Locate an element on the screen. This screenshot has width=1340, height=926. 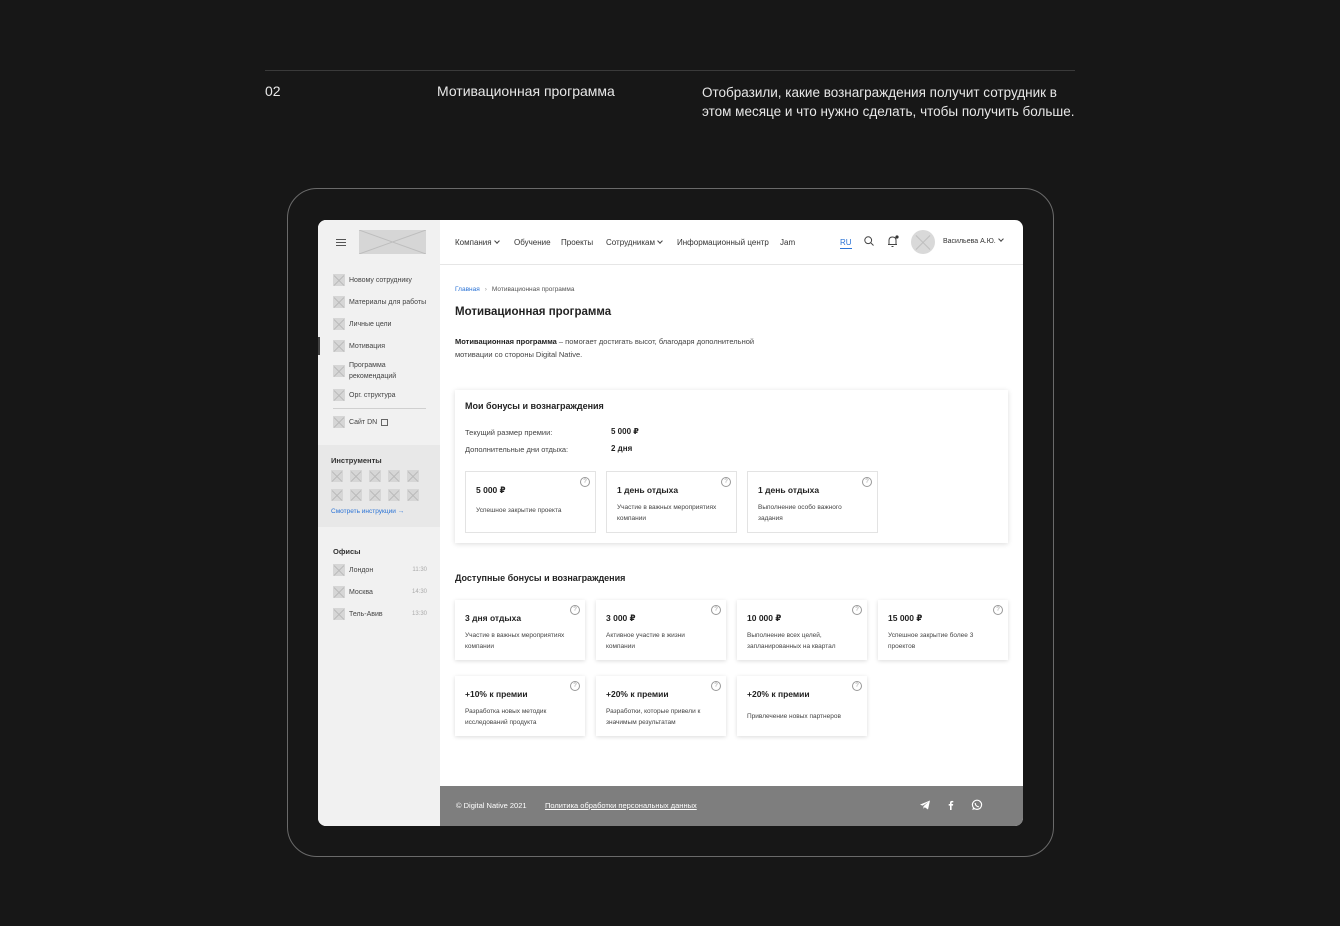
office-time: 13:30 is located at coordinates (419, 614).